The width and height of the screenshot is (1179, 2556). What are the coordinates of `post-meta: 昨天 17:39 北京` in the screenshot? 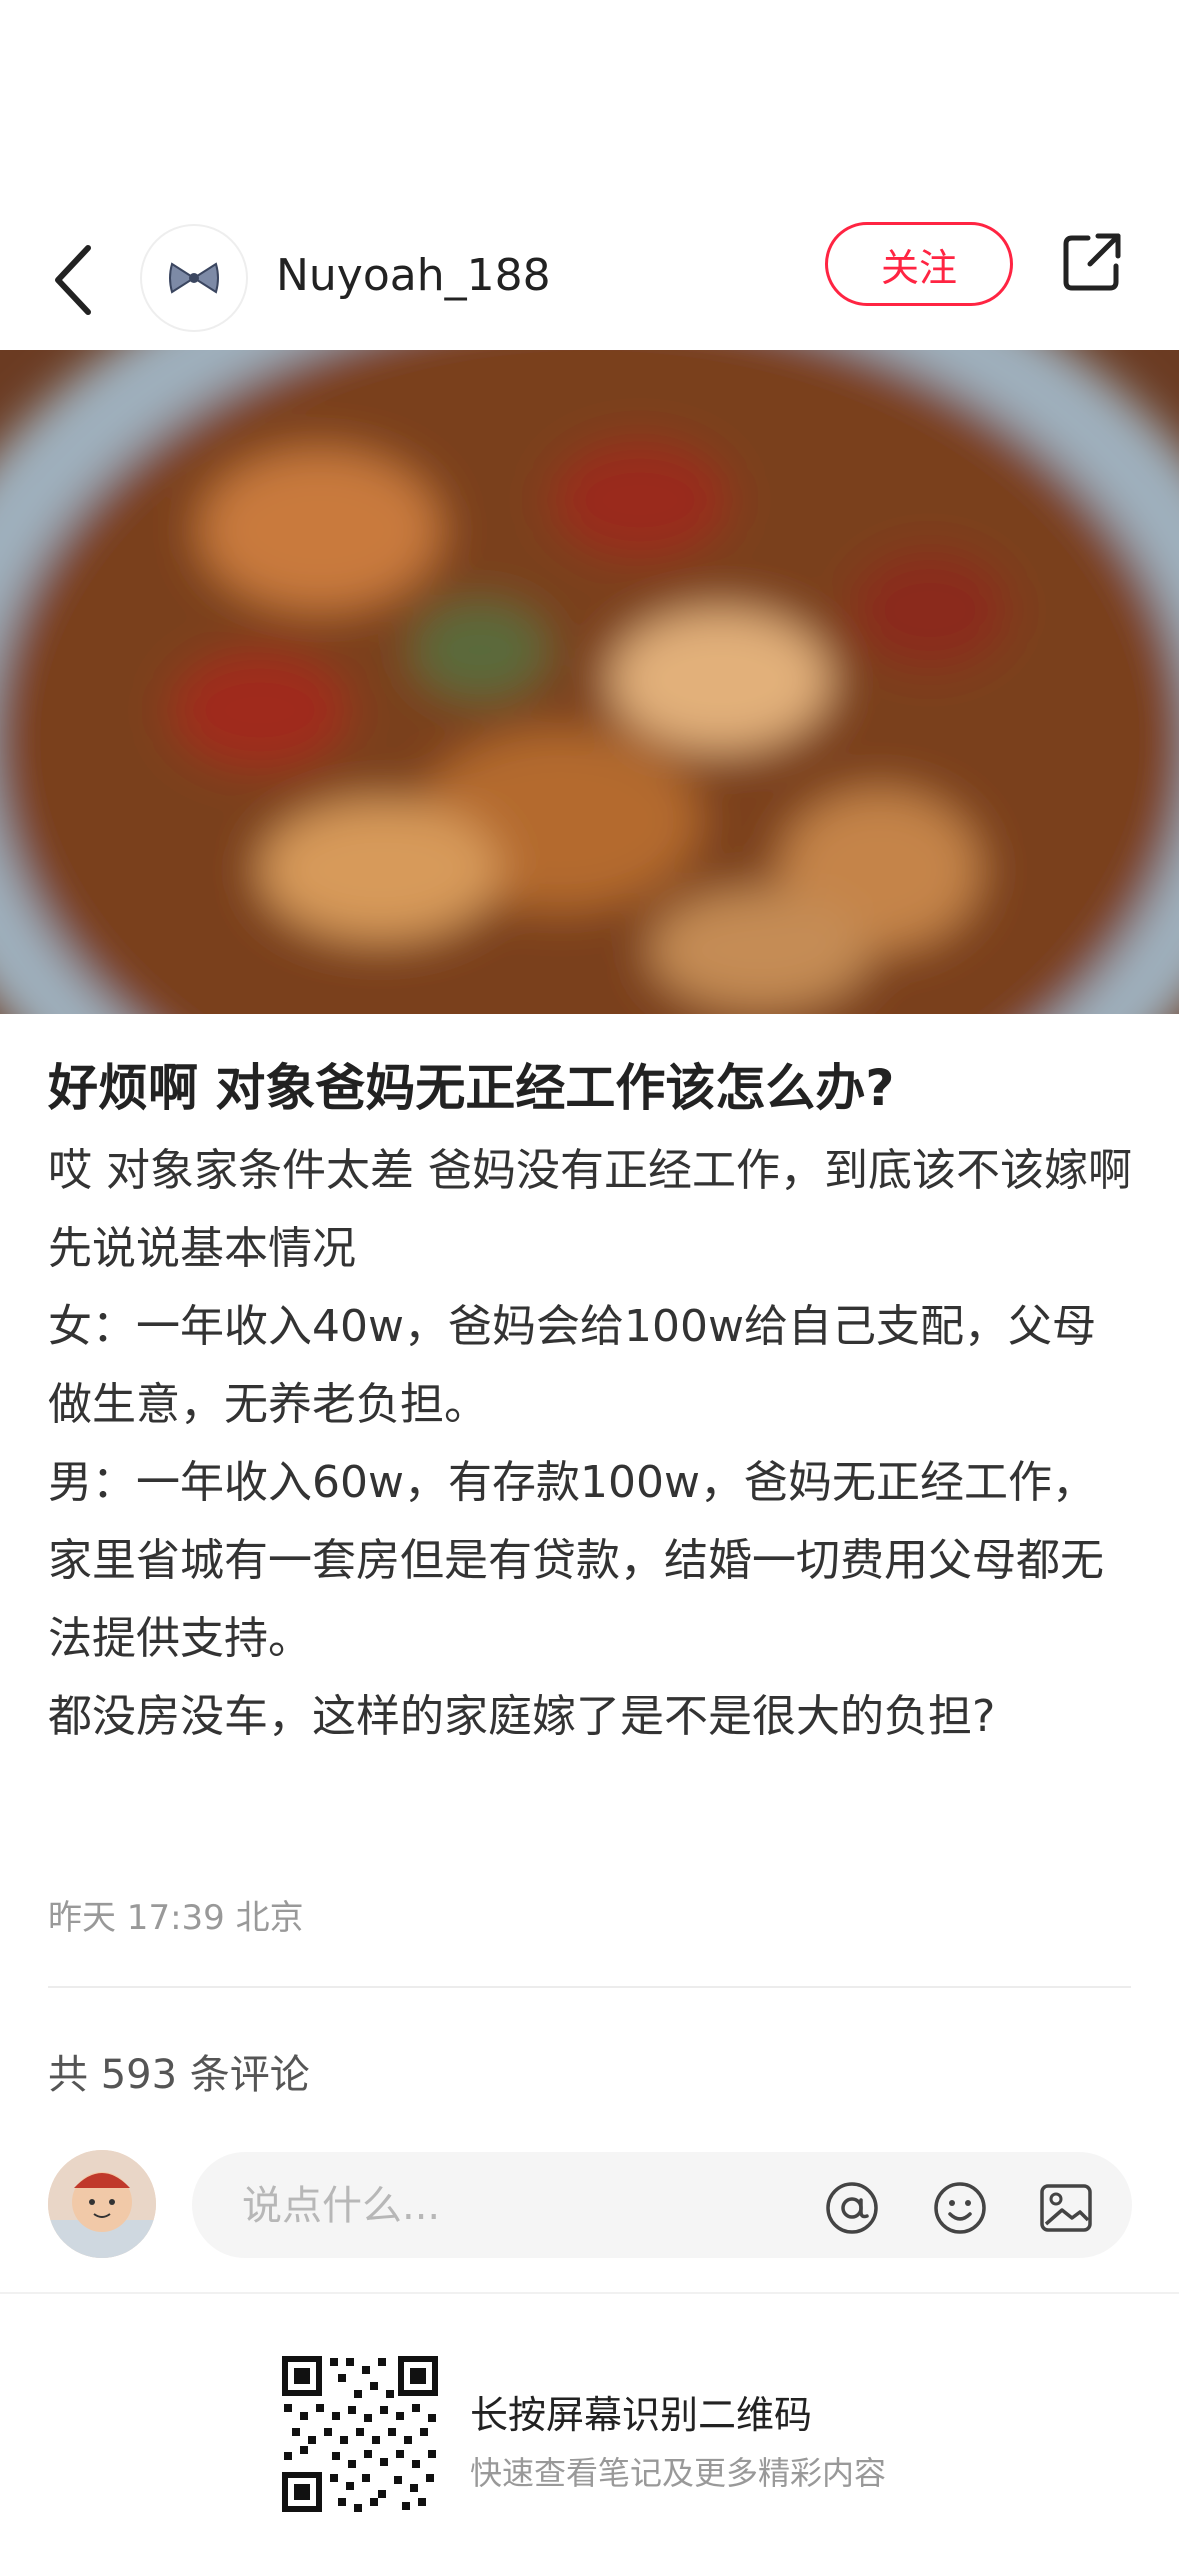 It's located at (176, 1918).